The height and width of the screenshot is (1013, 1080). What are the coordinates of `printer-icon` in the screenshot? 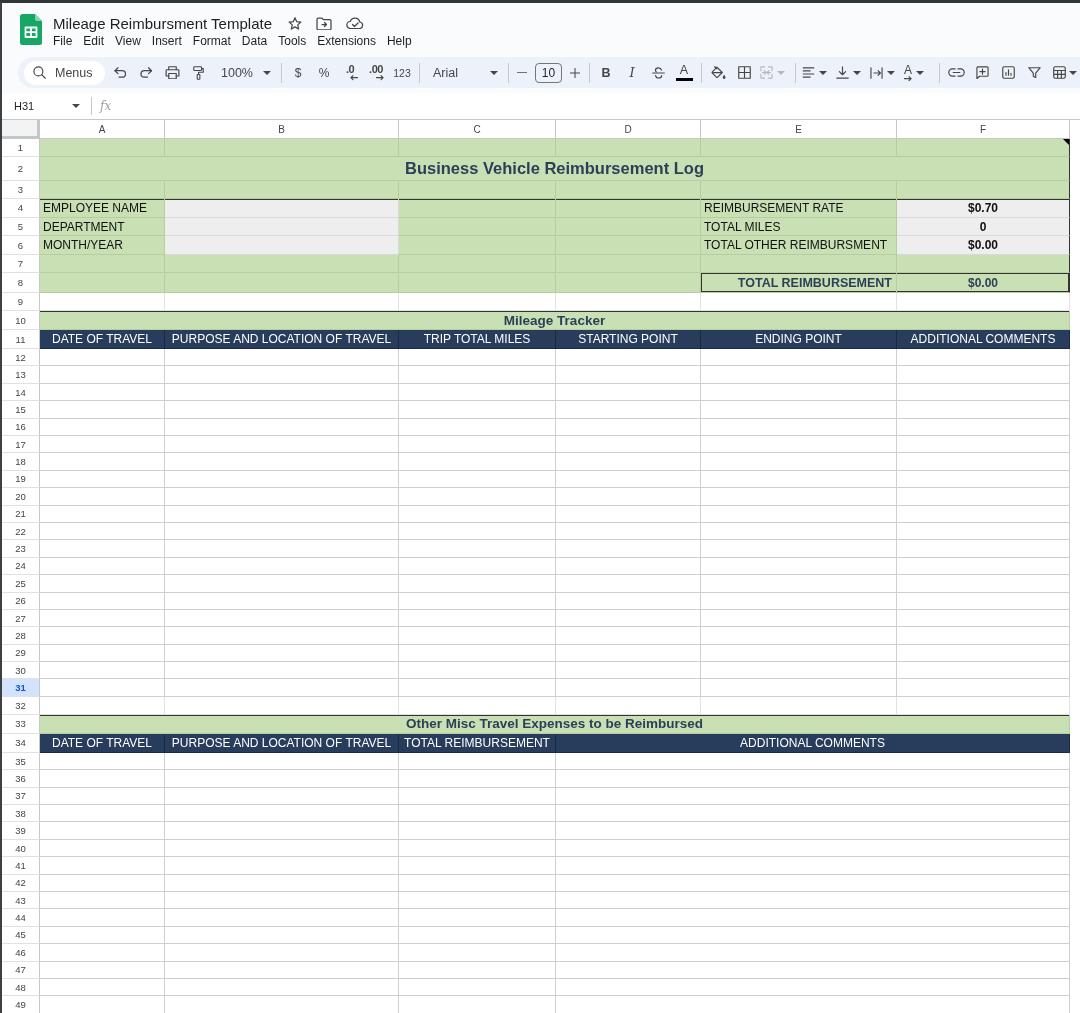 It's located at (172, 72).